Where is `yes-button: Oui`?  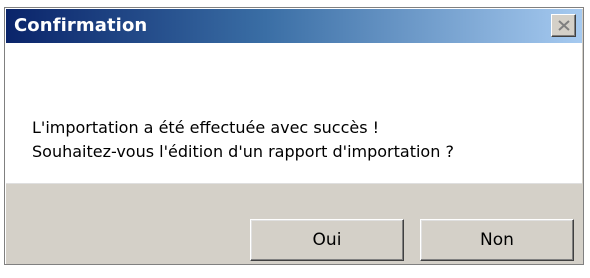
yes-button: Oui is located at coordinates (327, 240).